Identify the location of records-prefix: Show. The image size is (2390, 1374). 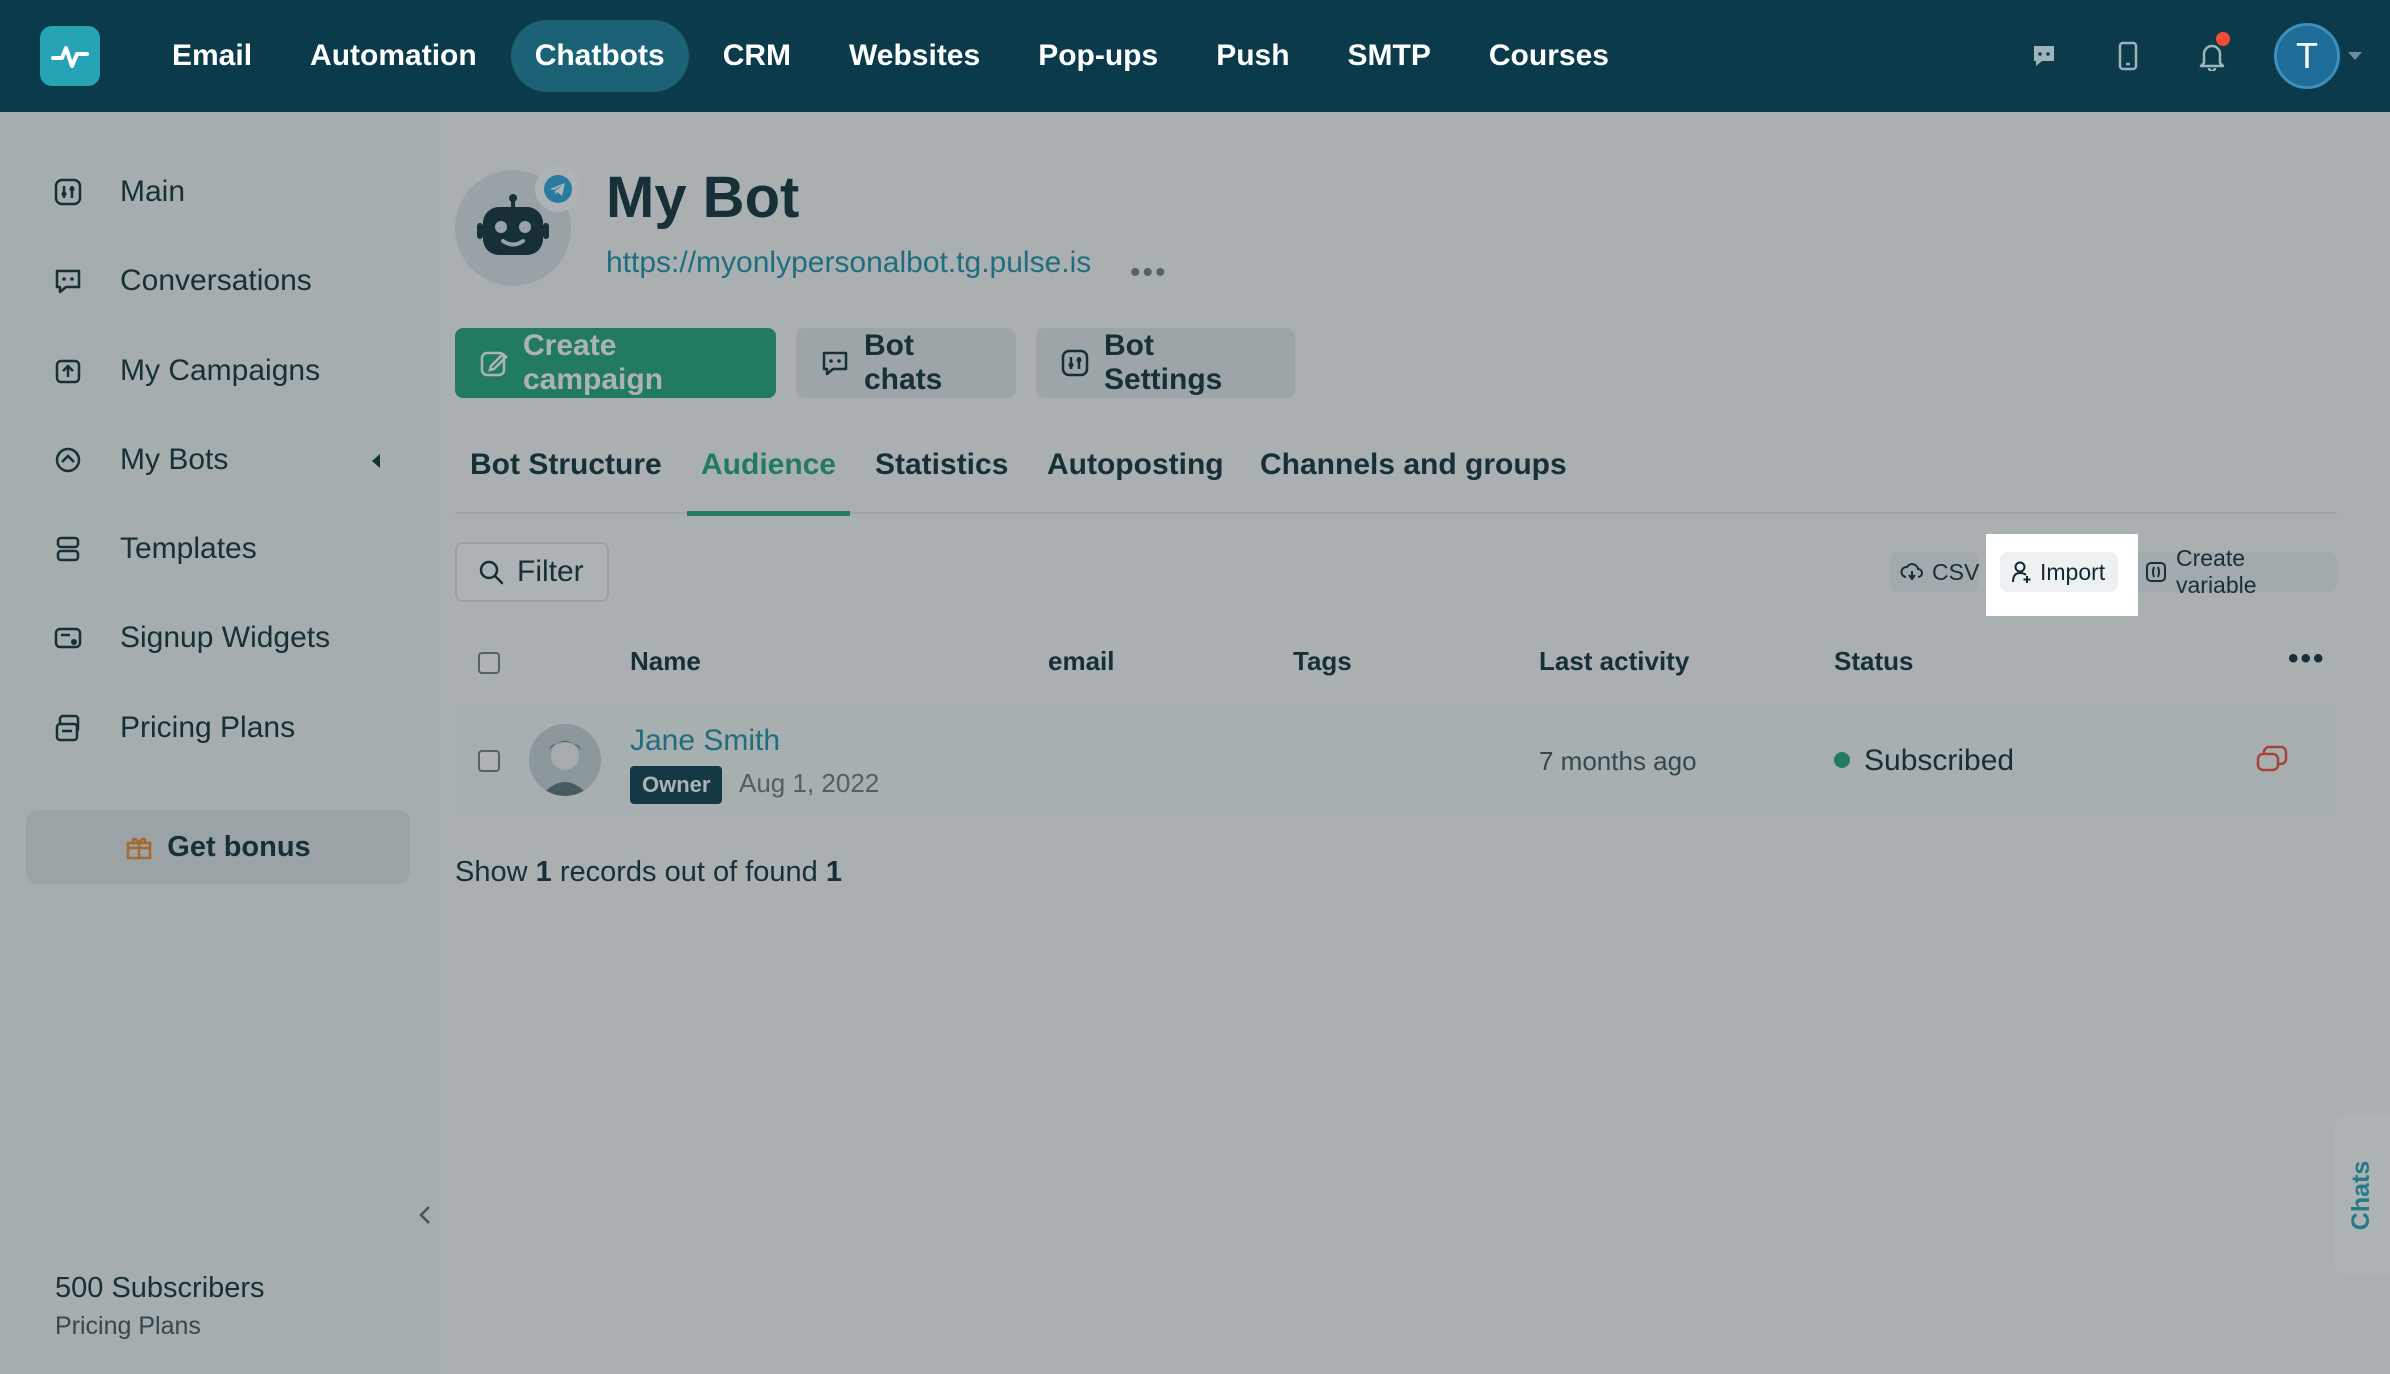
(491, 872).